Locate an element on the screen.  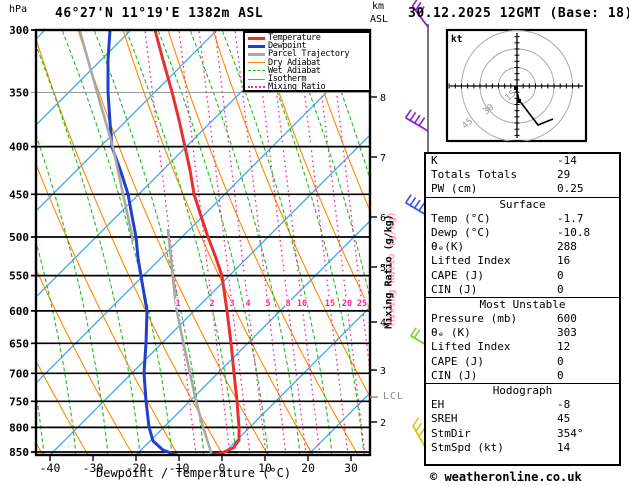
pressure-tick-label: 350 is located at coordinates (19, 93).